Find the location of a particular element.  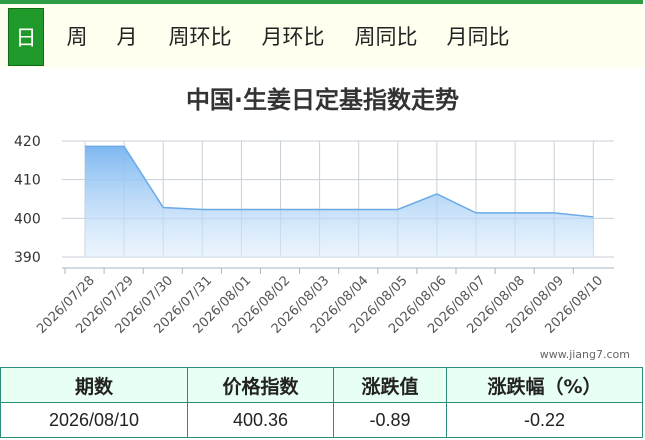

y-tick-label: 390 is located at coordinates (27, 258).